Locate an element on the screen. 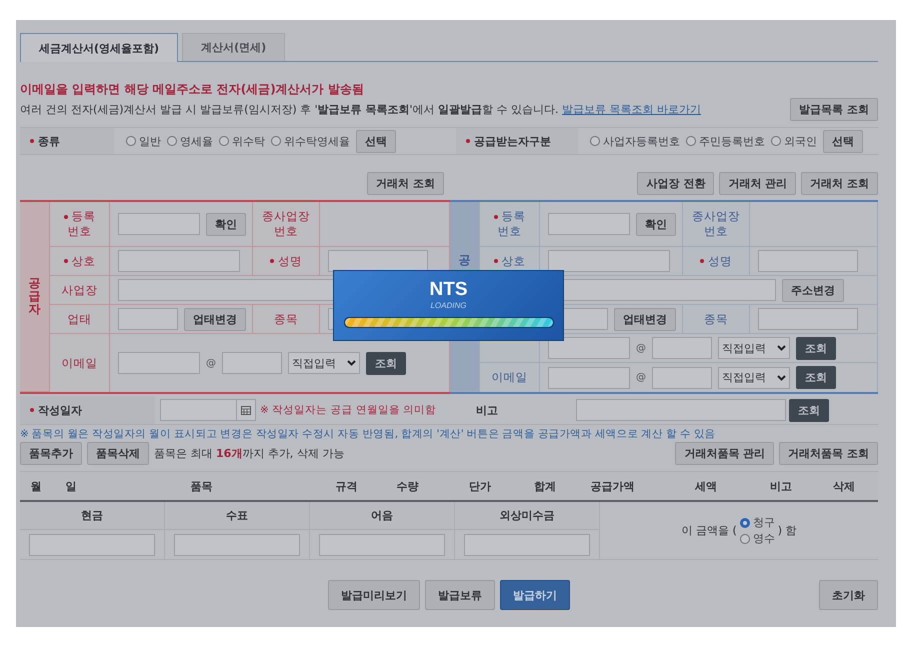 The image size is (912, 659). field-label: 작성일자 is located at coordinates (56, 410).